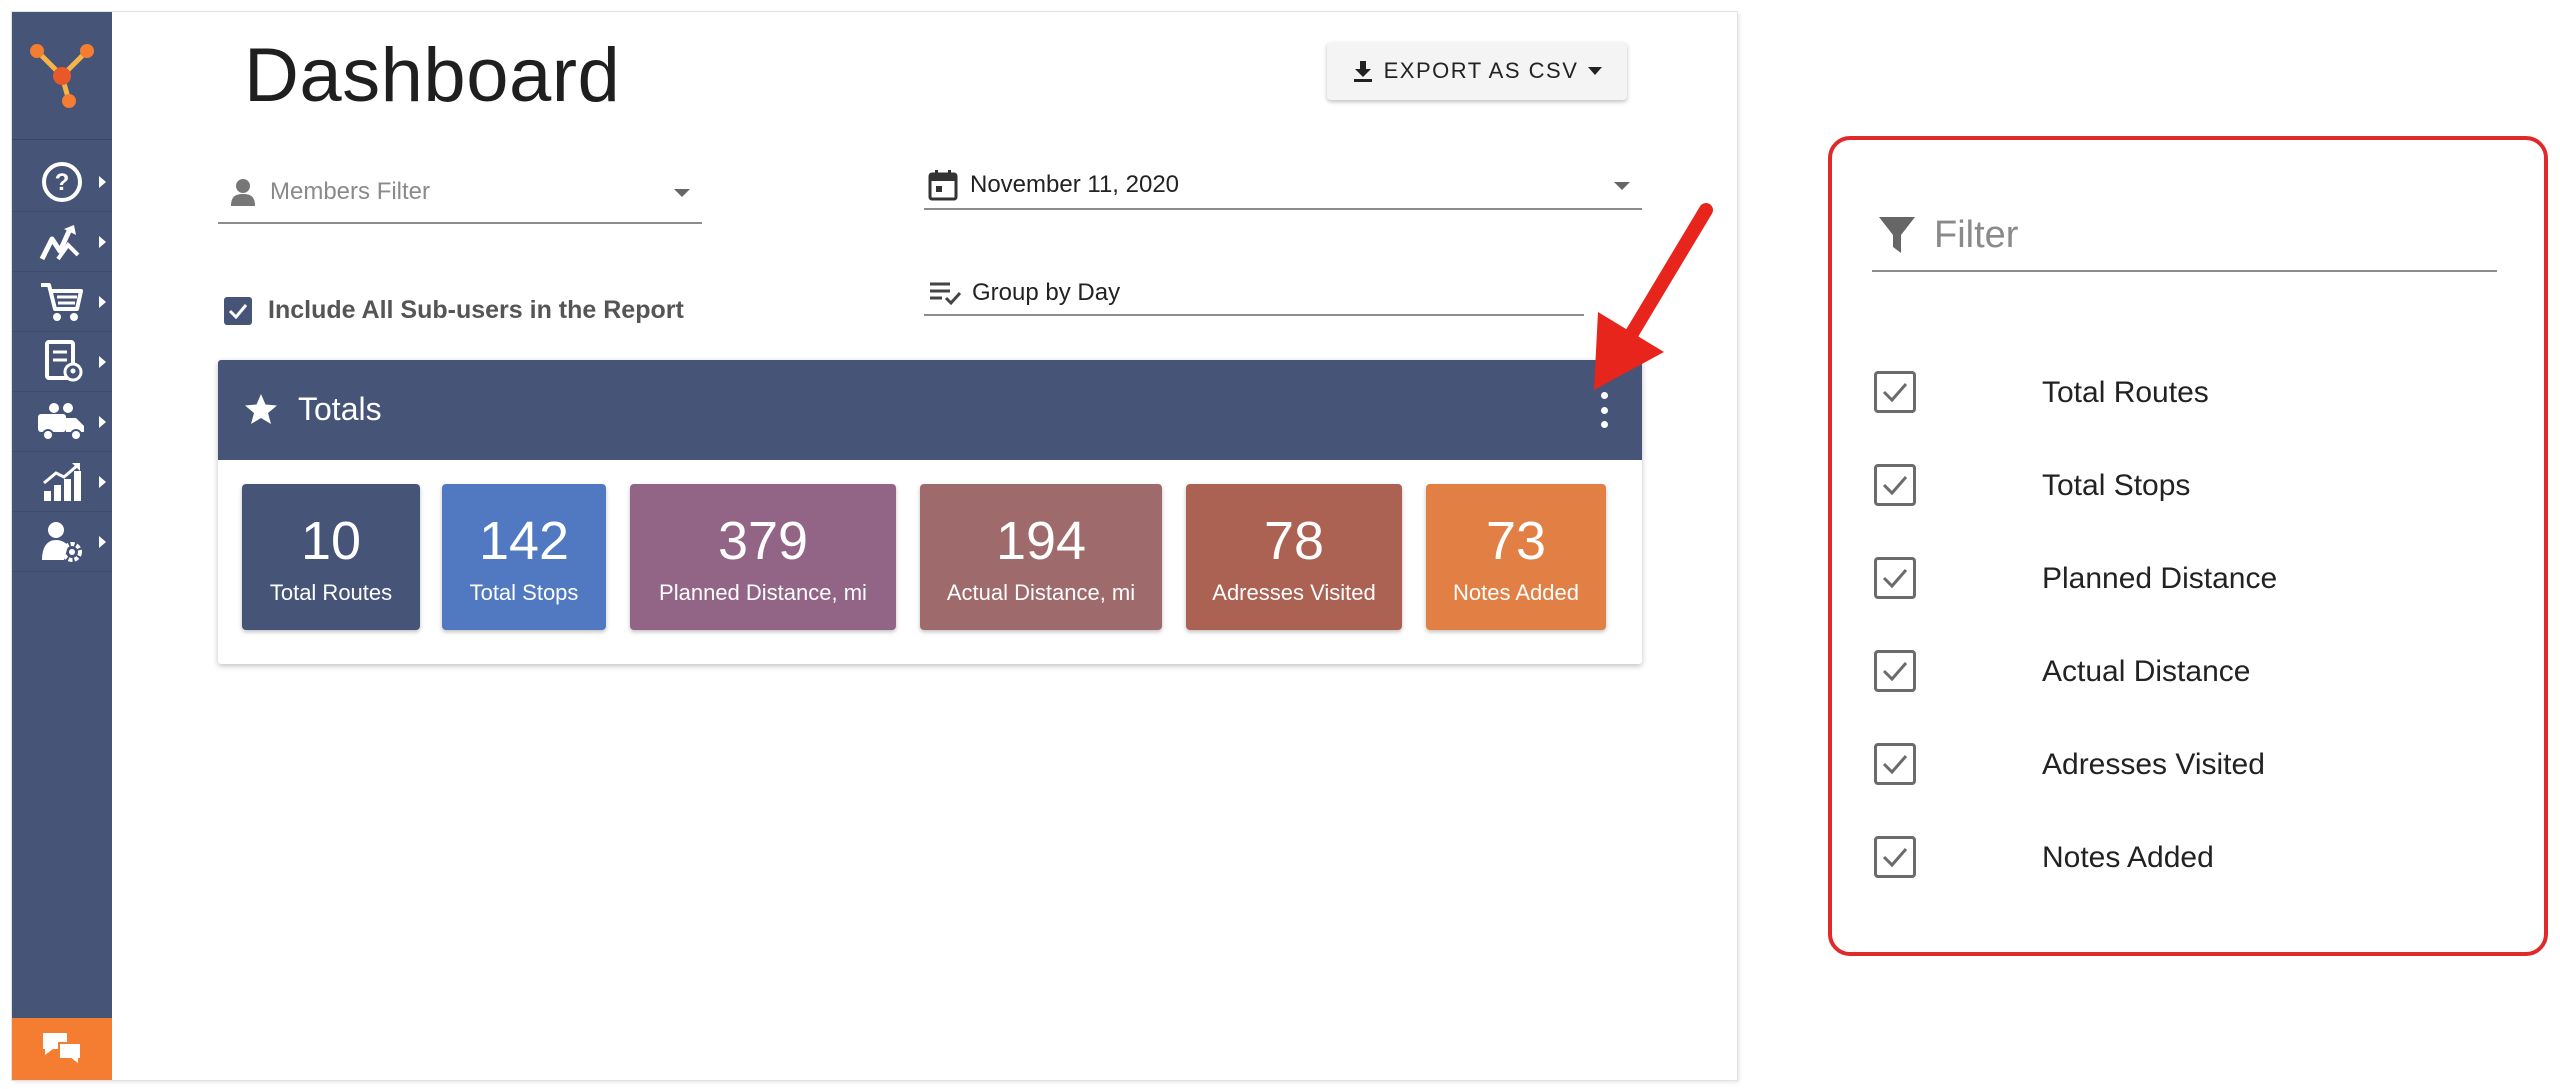  Describe the element at coordinates (243, 192) in the screenshot. I see `person-icon` at that location.